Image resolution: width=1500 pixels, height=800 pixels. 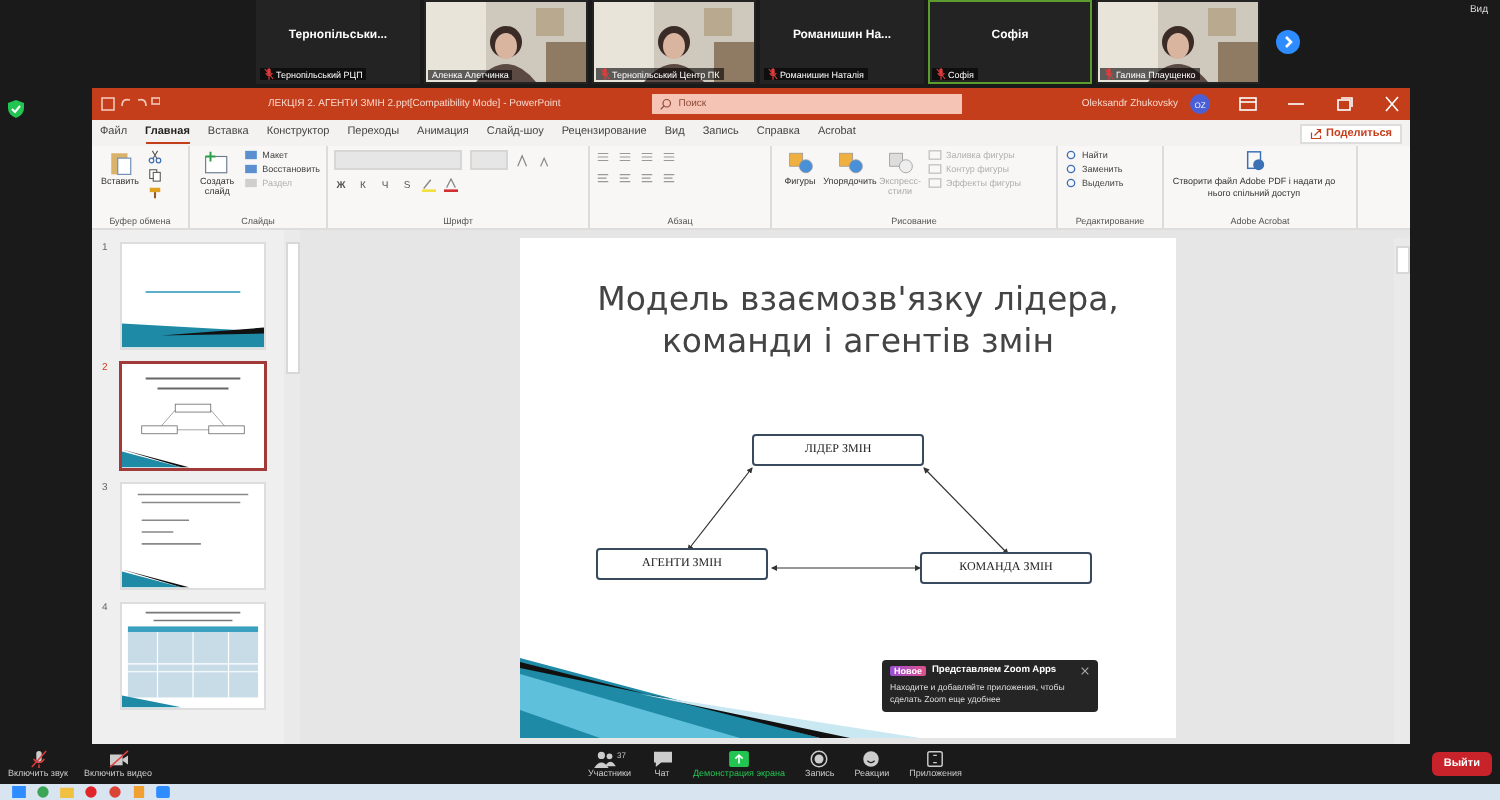 What do you see at coordinates (666, 104) in the screenshot?
I see `search-icon` at bounding box center [666, 104].